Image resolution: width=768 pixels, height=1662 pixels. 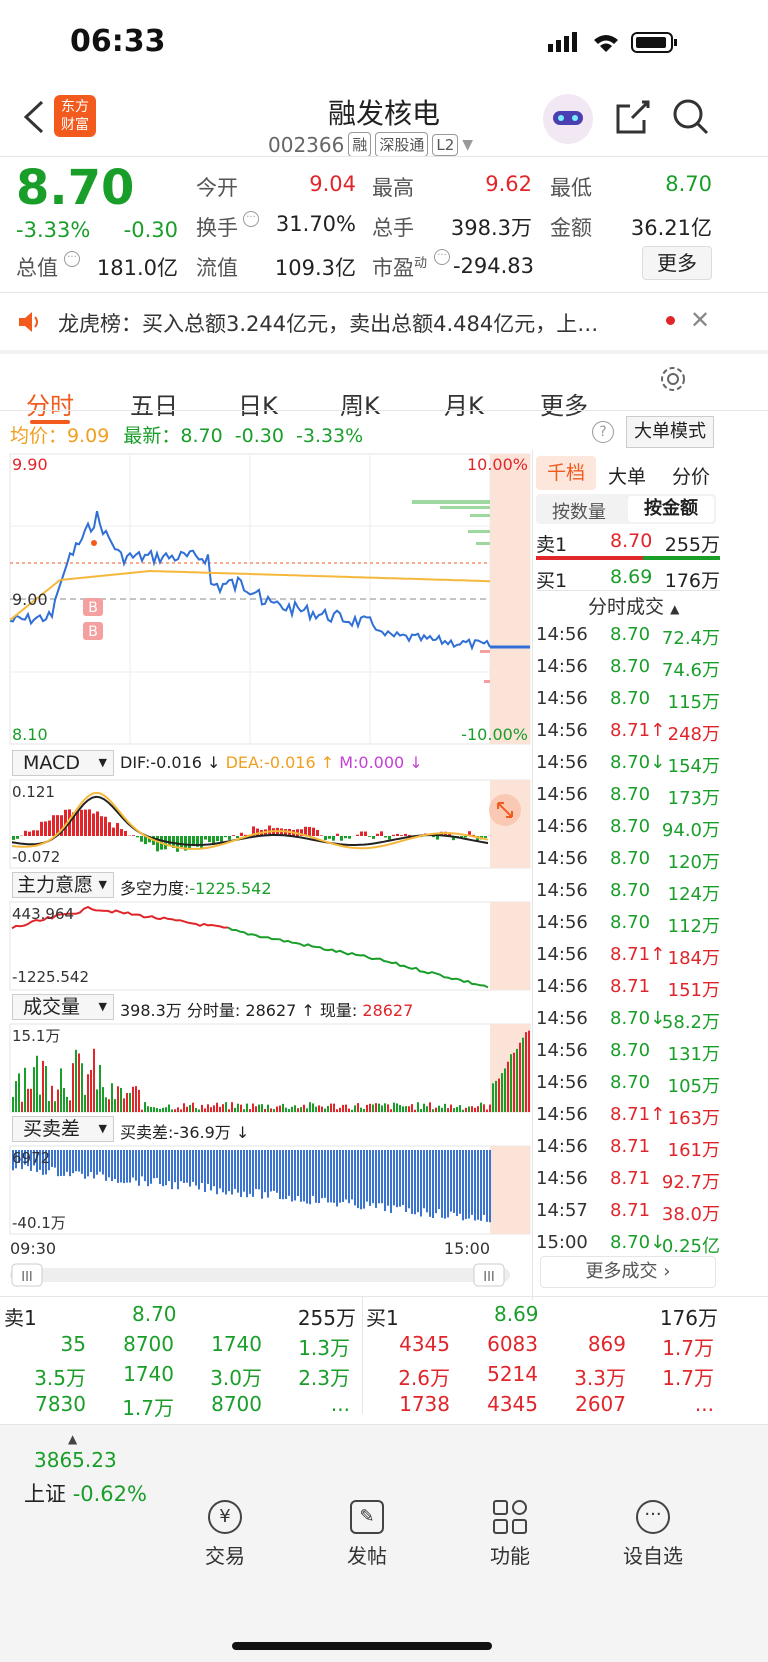 I want to click on order-depth-bars, so click(x=451, y=591).